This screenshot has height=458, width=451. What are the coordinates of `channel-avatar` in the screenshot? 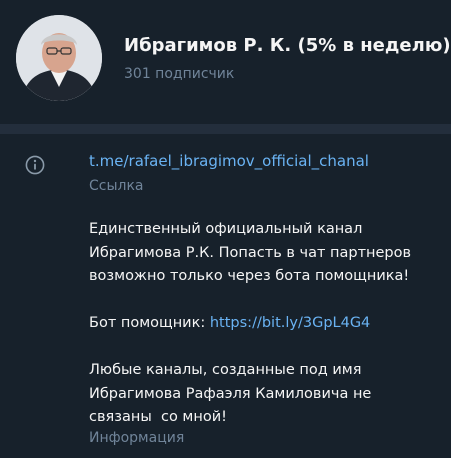 It's located at (59, 58).